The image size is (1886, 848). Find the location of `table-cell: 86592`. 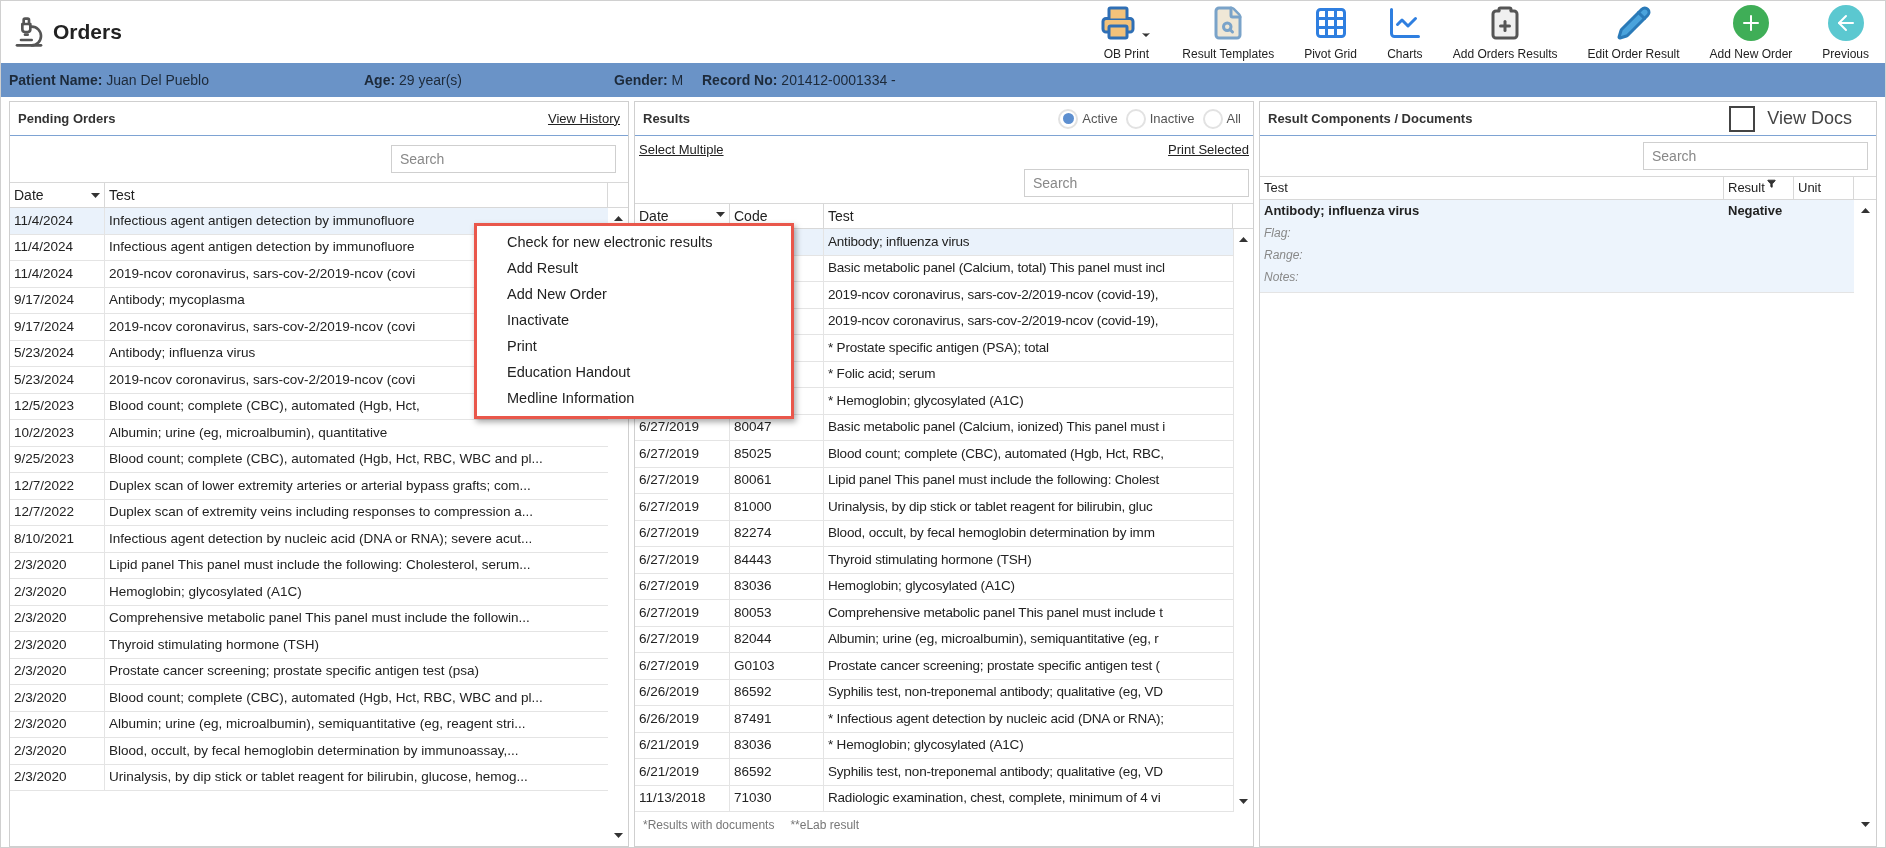

table-cell: 86592 is located at coordinates (777, 772).